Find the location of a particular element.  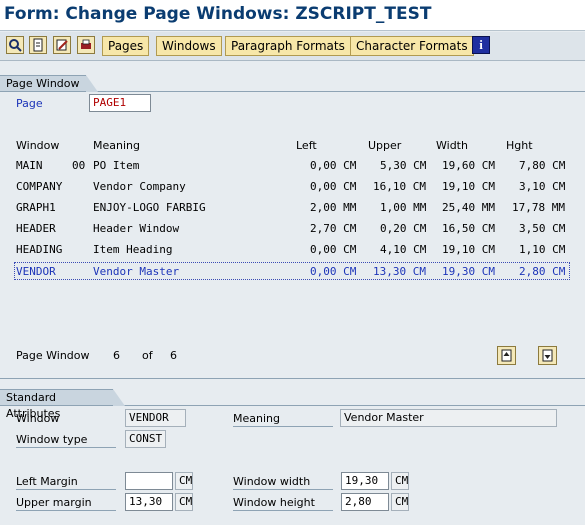

col-header-left: Left is located at coordinates (306, 145).